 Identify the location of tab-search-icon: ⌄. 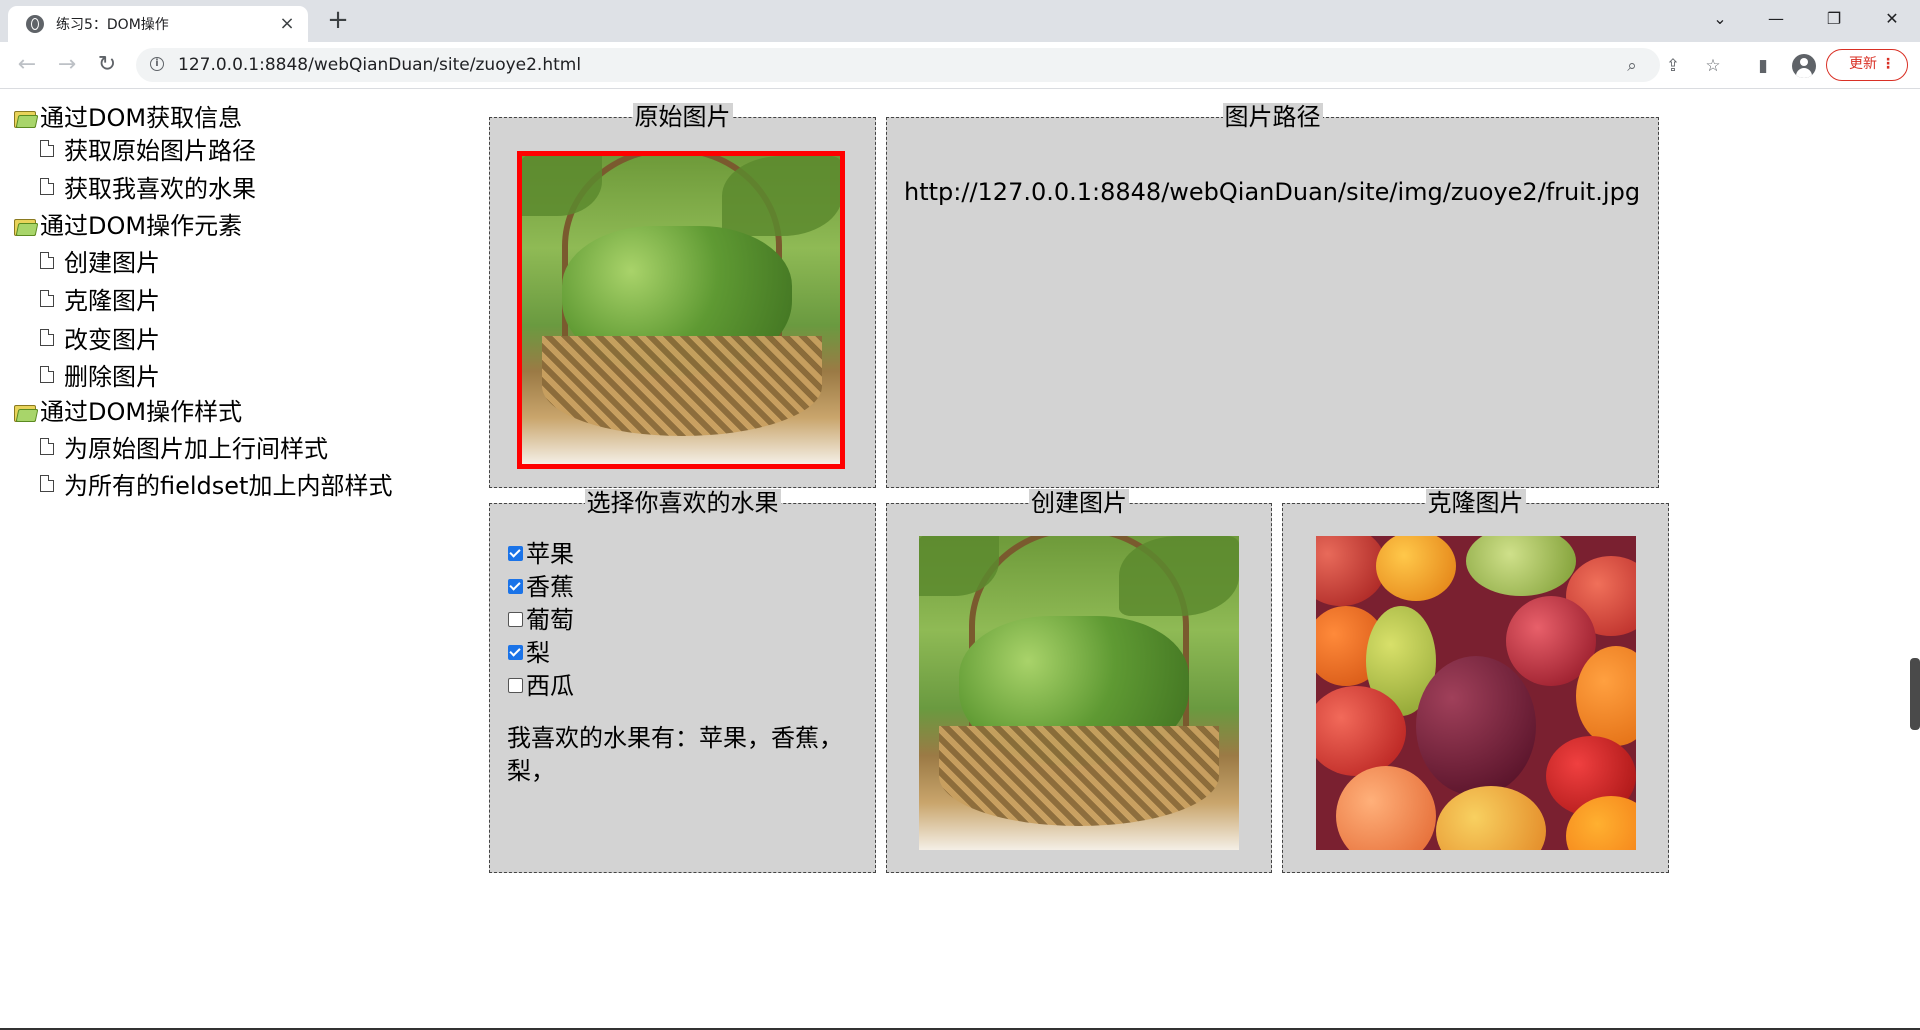
(1720, 19).